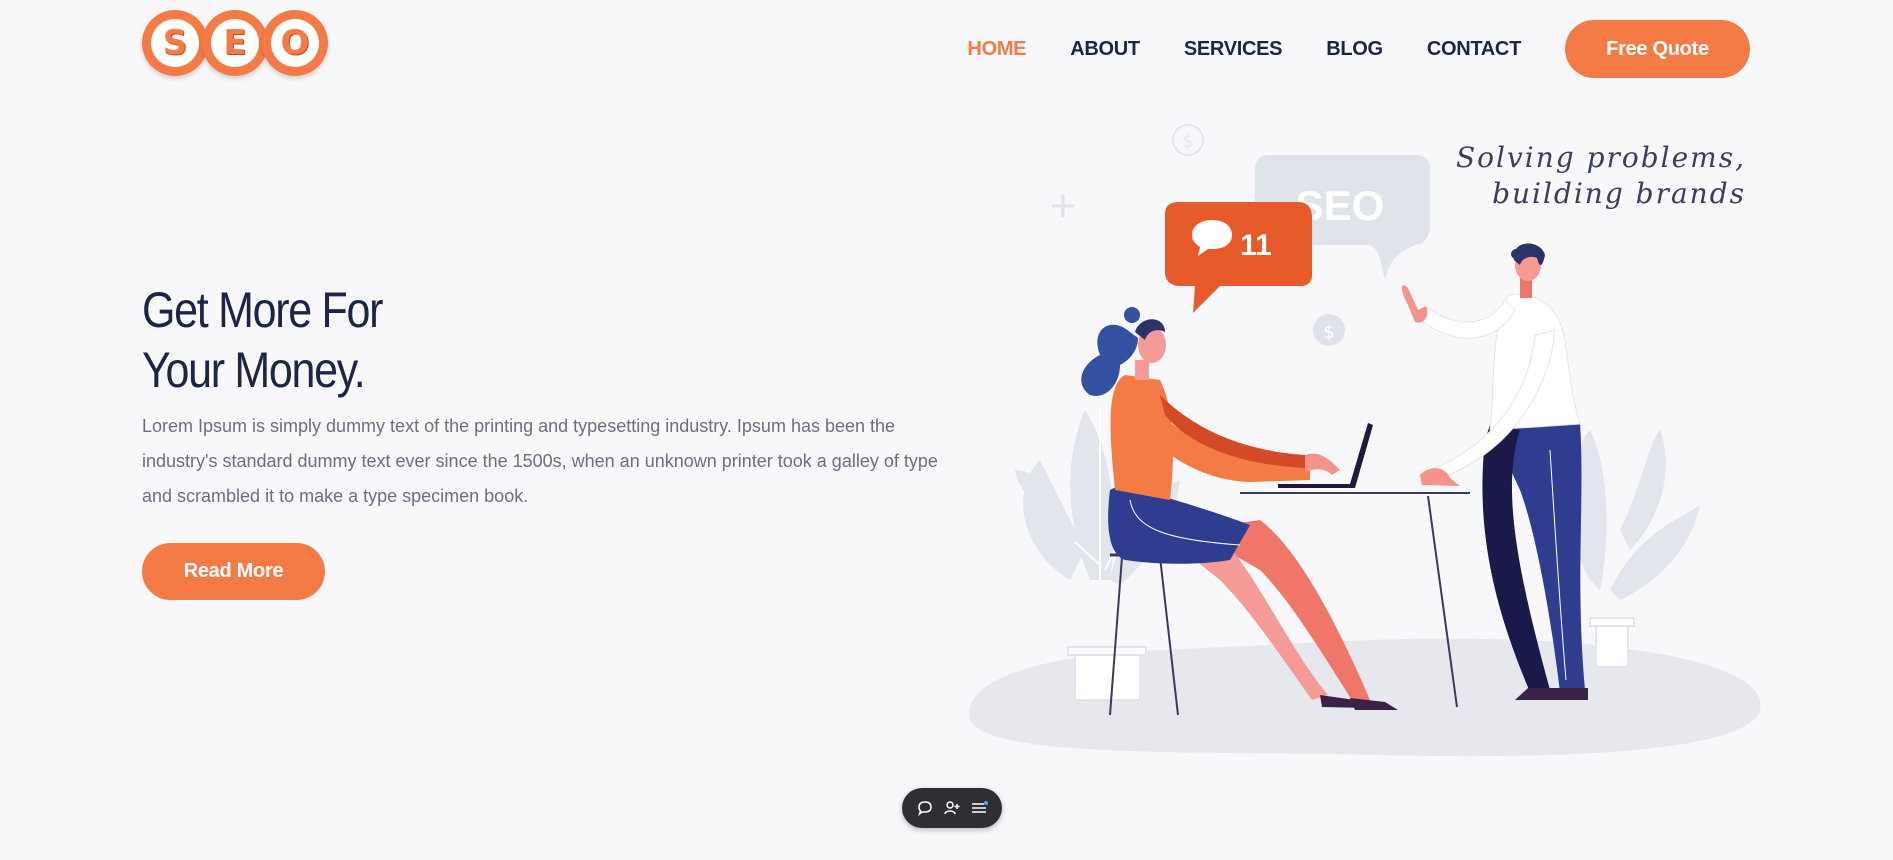 The image size is (1893, 860). Describe the element at coordinates (254, 370) in the screenshot. I see `hero-title-line2: Your Money.` at that location.